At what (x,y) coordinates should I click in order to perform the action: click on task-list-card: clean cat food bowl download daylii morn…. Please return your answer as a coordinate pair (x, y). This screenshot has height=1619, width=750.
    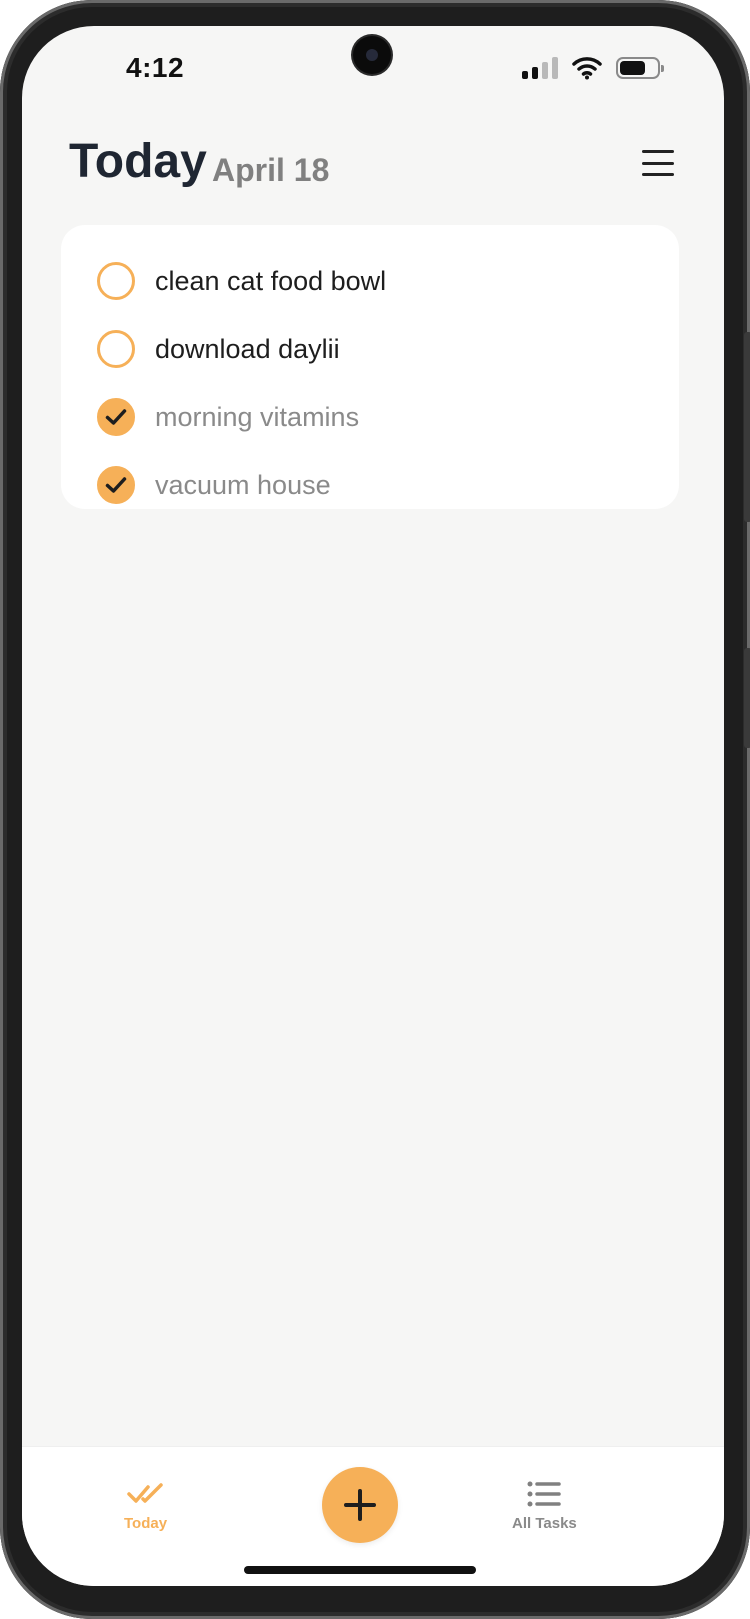
    Looking at the image, I should click on (370, 367).